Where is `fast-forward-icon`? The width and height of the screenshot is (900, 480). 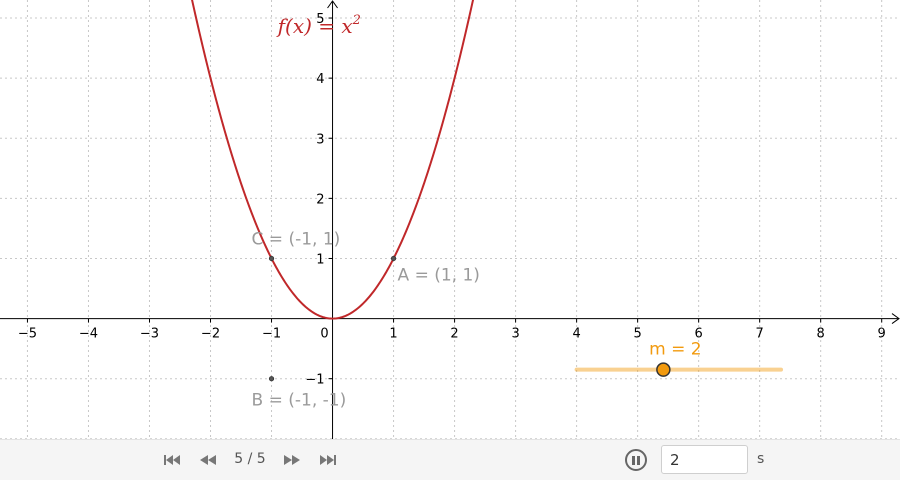 fast-forward-icon is located at coordinates (292, 460).